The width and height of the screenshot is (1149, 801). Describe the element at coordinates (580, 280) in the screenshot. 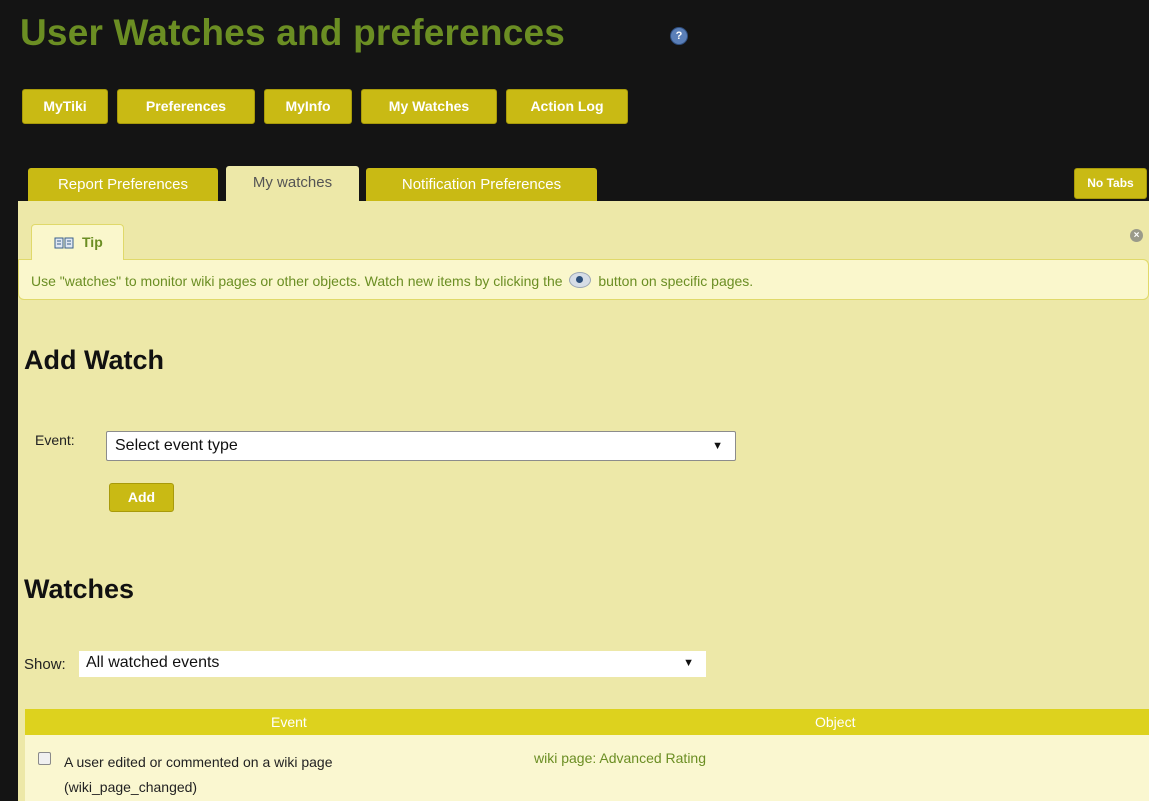

I see `eye-icon` at that location.